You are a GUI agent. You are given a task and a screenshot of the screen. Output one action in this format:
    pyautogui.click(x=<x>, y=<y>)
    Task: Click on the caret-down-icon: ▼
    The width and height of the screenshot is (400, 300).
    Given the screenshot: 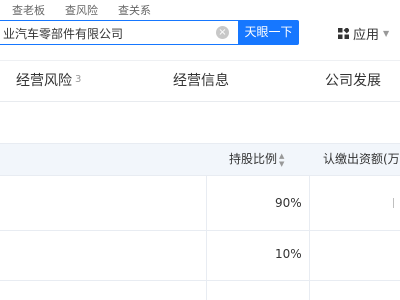 What is the action you would take?
    pyautogui.click(x=386, y=33)
    